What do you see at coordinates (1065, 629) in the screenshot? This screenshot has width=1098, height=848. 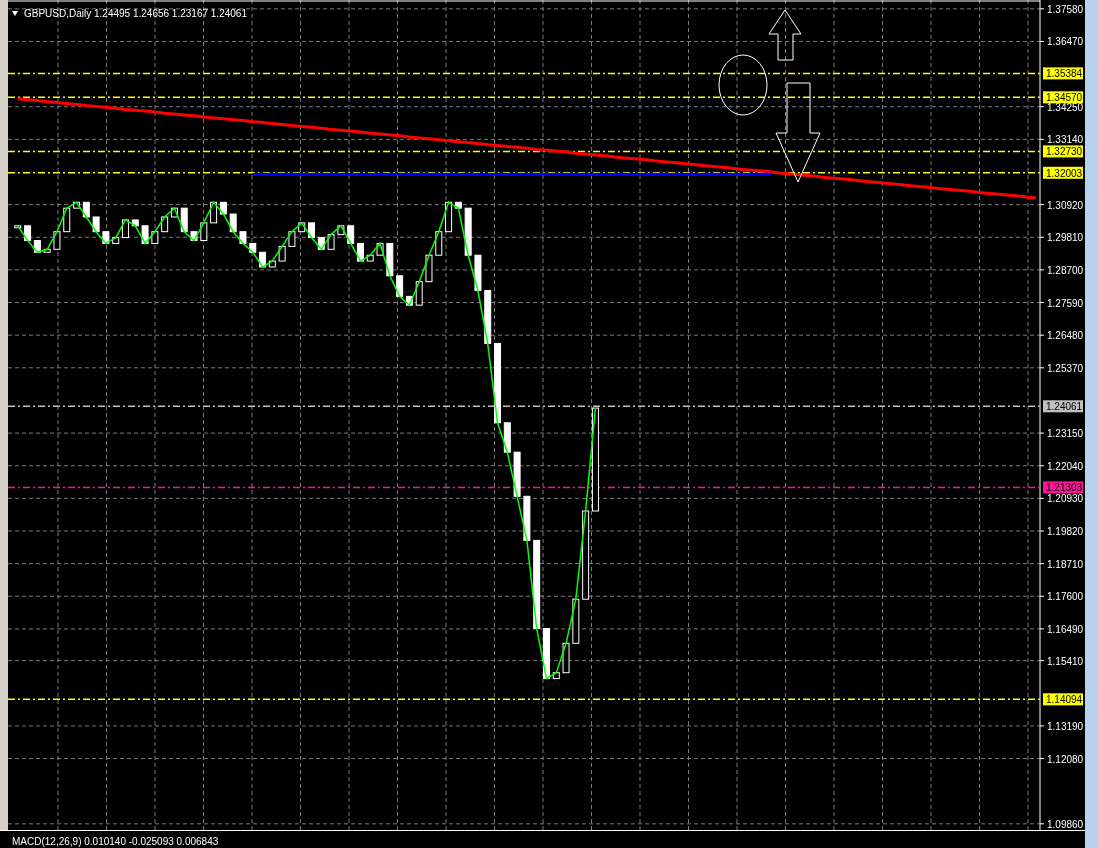 I see `axis-label: 1.16490` at bounding box center [1065, 629].